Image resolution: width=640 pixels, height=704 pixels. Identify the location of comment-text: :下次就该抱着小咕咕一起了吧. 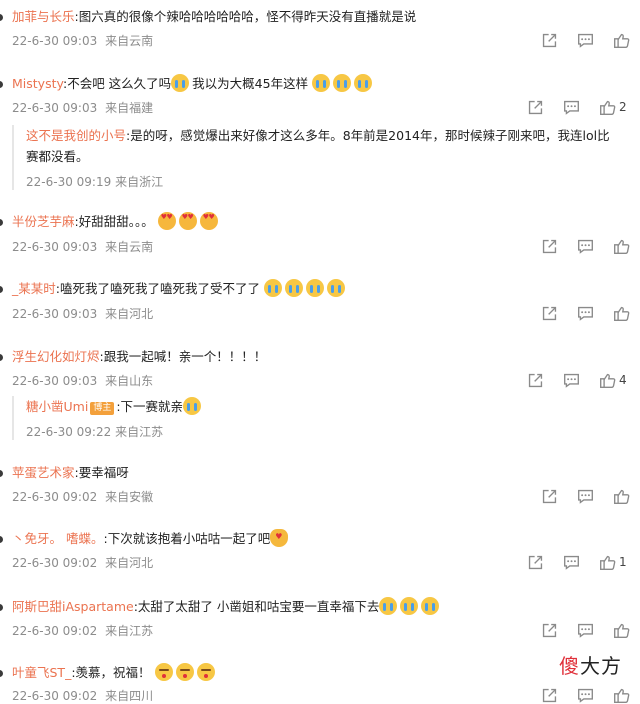
(187, 538).